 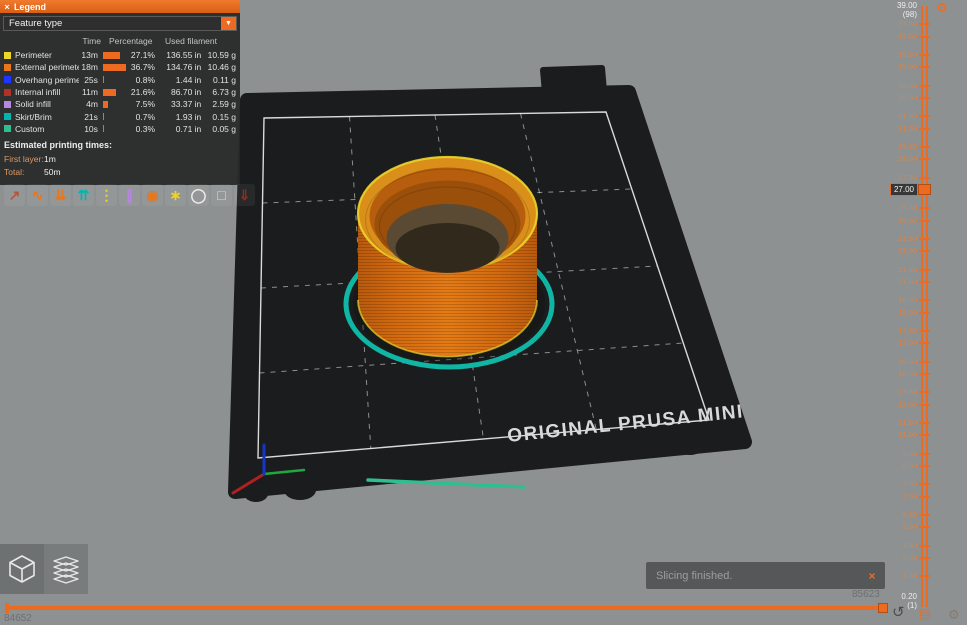 I want to click on custom-gcodes-icon: ∗, so click(x=175, y=195).